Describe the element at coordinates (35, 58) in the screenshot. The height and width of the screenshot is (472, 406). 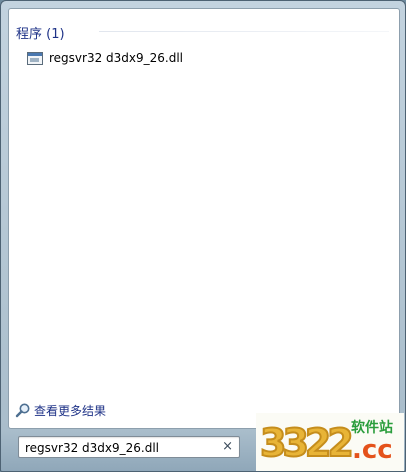
I see `application-window-icon` at that location.